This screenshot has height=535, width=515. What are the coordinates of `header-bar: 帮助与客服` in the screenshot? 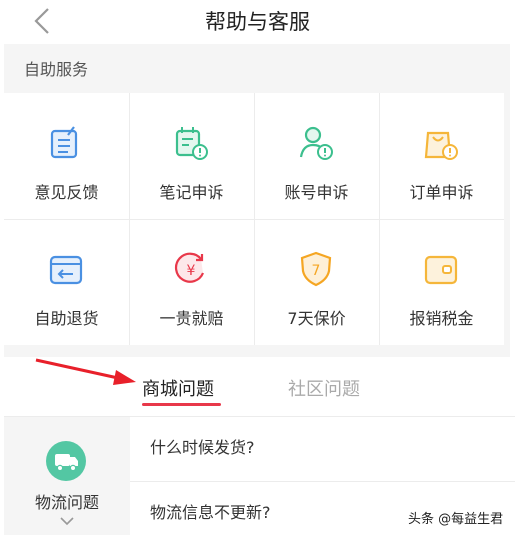 It's located at (257, 22).